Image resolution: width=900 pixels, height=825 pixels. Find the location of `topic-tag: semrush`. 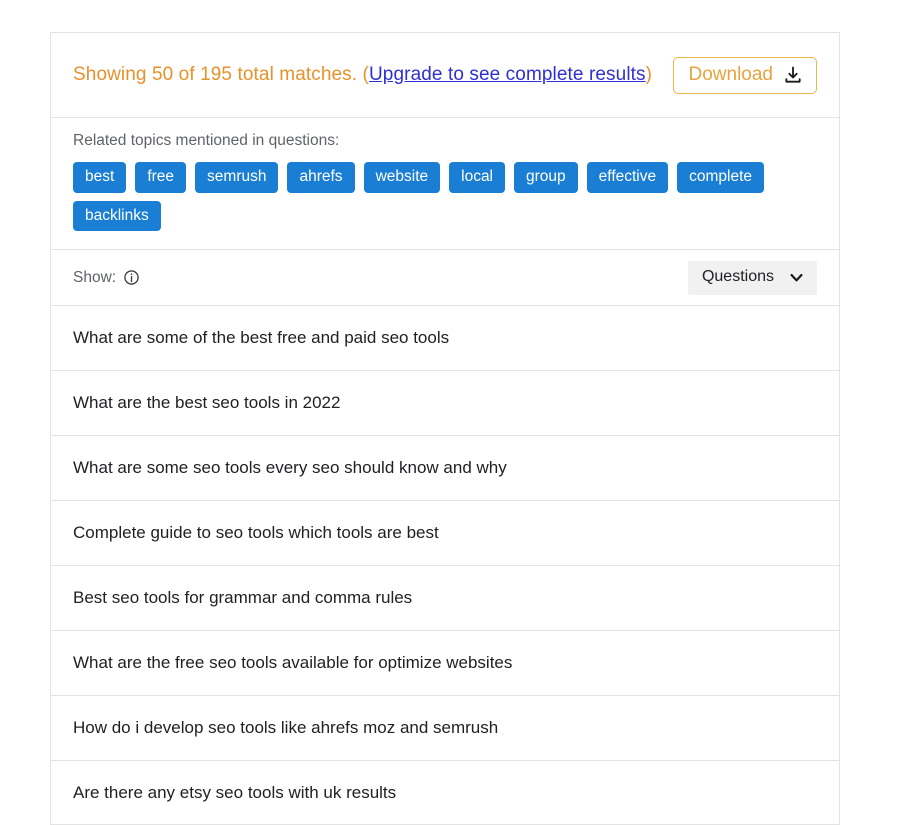

topic-tag: semrush is located at coordinates (237, 177).